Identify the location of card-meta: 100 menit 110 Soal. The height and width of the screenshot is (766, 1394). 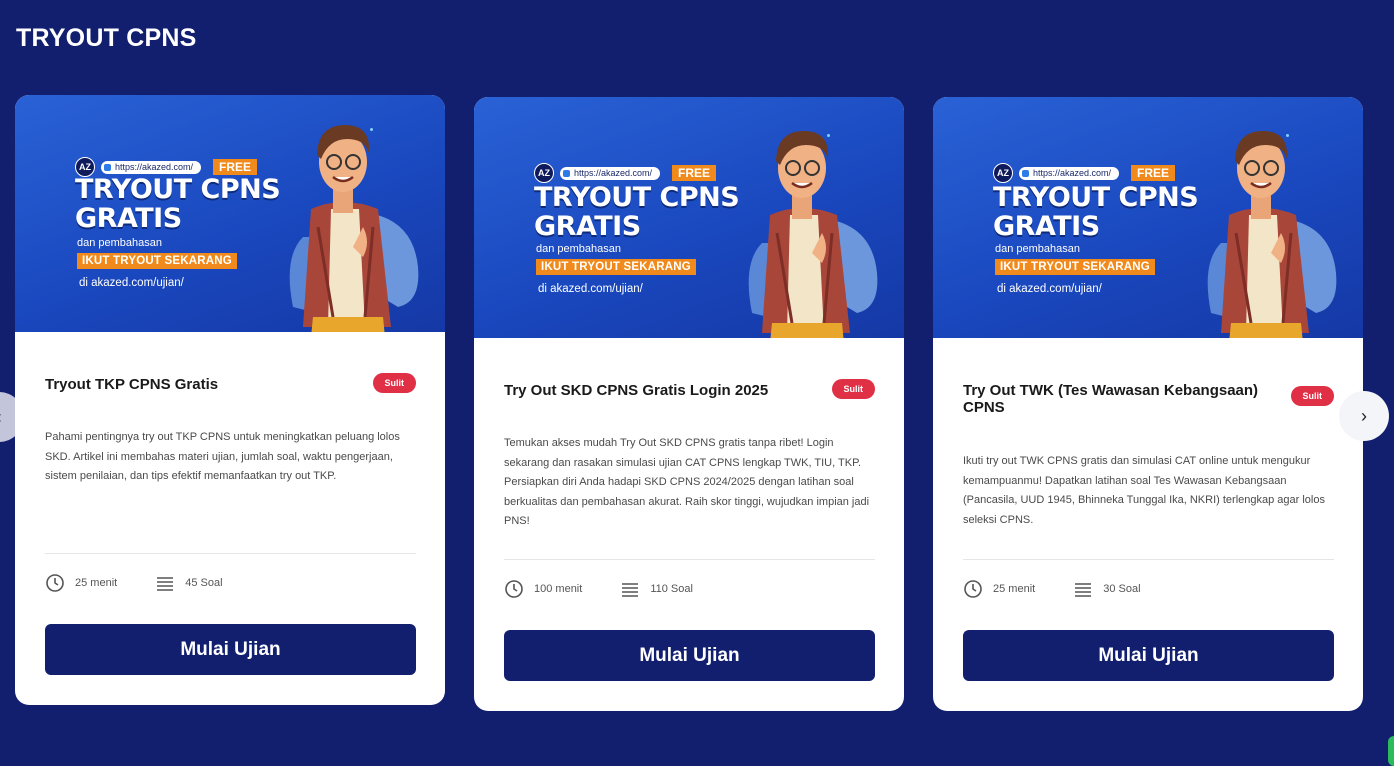
(598, 589).